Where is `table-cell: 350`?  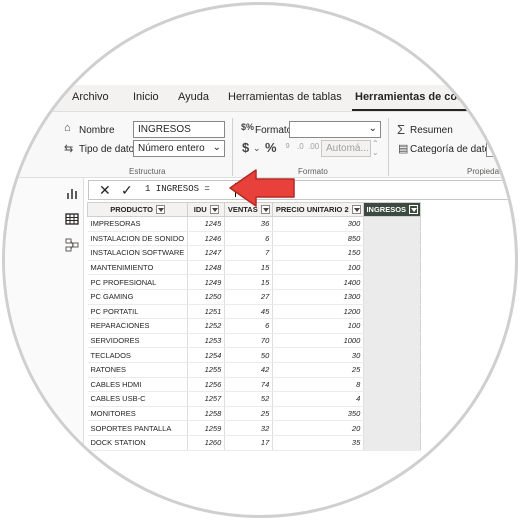 table-cell: 350 is located at coordinates (318, 414).